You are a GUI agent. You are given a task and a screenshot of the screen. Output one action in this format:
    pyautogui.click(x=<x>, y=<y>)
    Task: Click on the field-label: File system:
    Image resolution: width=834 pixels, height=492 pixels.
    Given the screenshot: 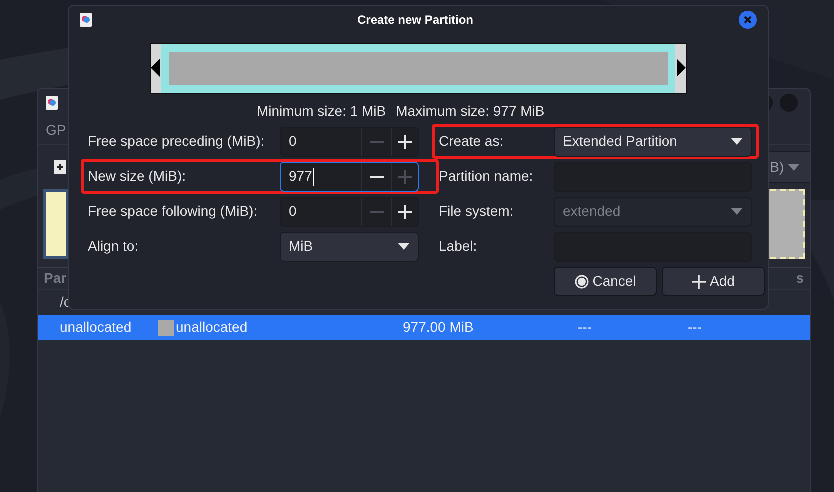 What is the action you would take?
    pyautogui.click(x=477, y=211)
    